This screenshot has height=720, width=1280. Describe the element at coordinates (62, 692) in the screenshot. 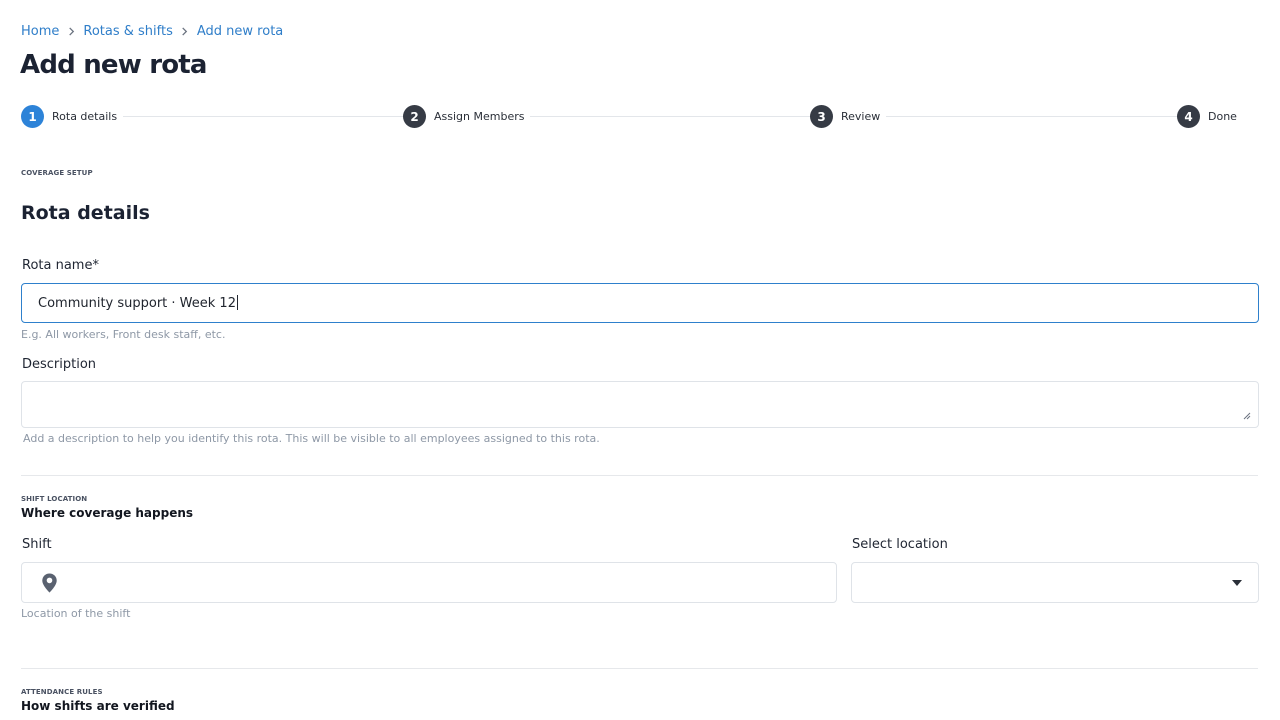

I see `section-eyebrow-attendance: ATTENDANCE RULES` at that location.